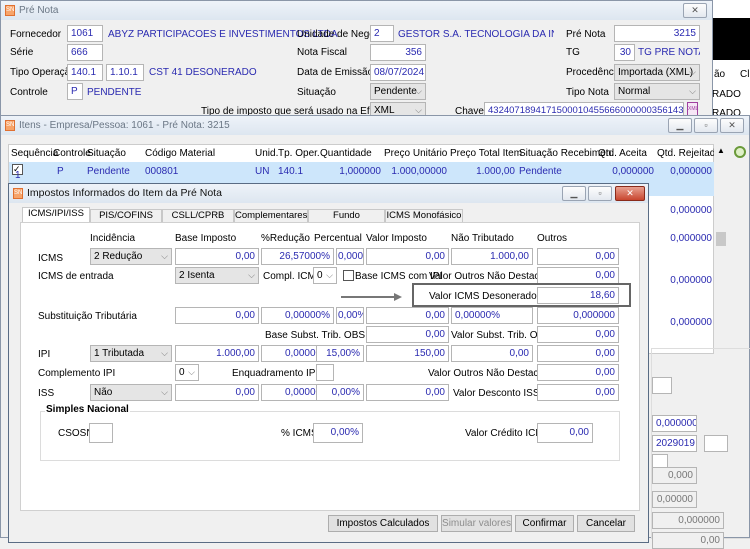  What do you see at coordinates (131, 392) in the screenshot?
I see `iss-incidencia-select: Não ⌵` at bounding box center [131, 392].